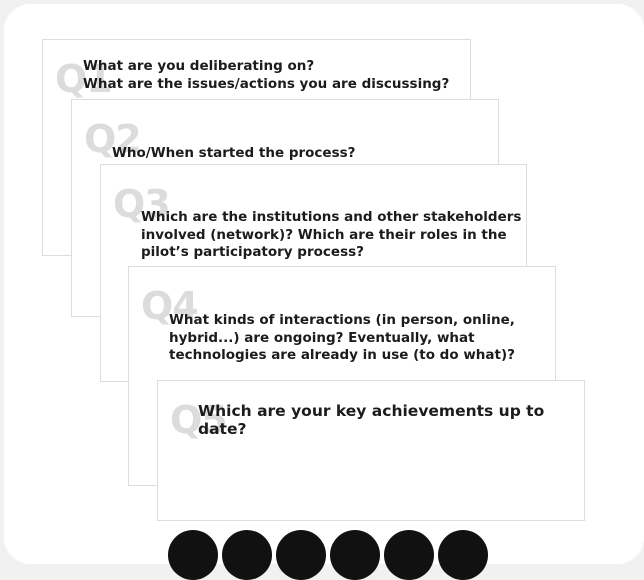 The image size is (644, 580). Describe the element at coordinates (234, 153) in the screenshot. I see `question-text-2: Who/When started the process?` at that location.